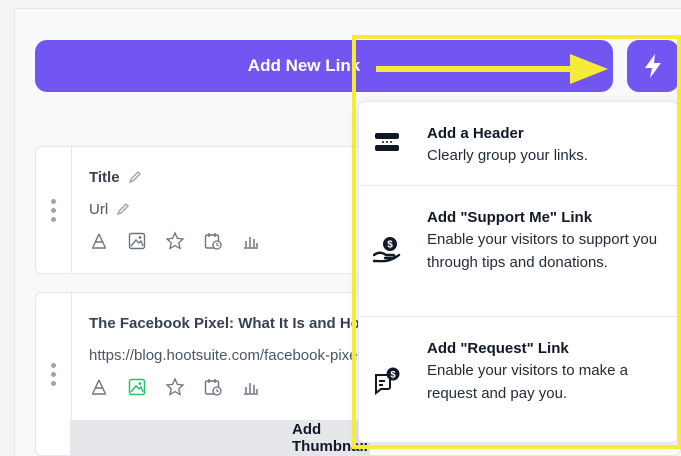 This screenshot has width=681, height=456. I want to click on link-url: Url, so click(98, 209).